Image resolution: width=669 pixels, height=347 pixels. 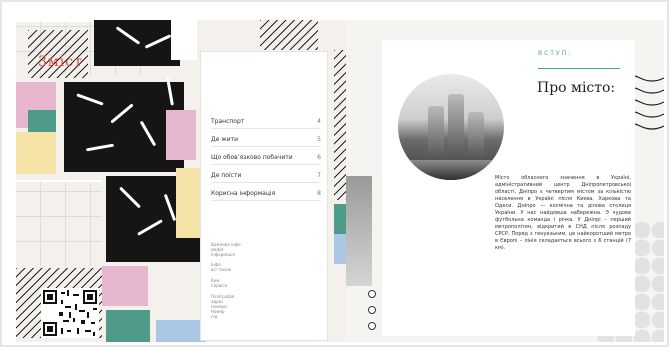 I want to click on city-photo, so click(x=451, y=127).